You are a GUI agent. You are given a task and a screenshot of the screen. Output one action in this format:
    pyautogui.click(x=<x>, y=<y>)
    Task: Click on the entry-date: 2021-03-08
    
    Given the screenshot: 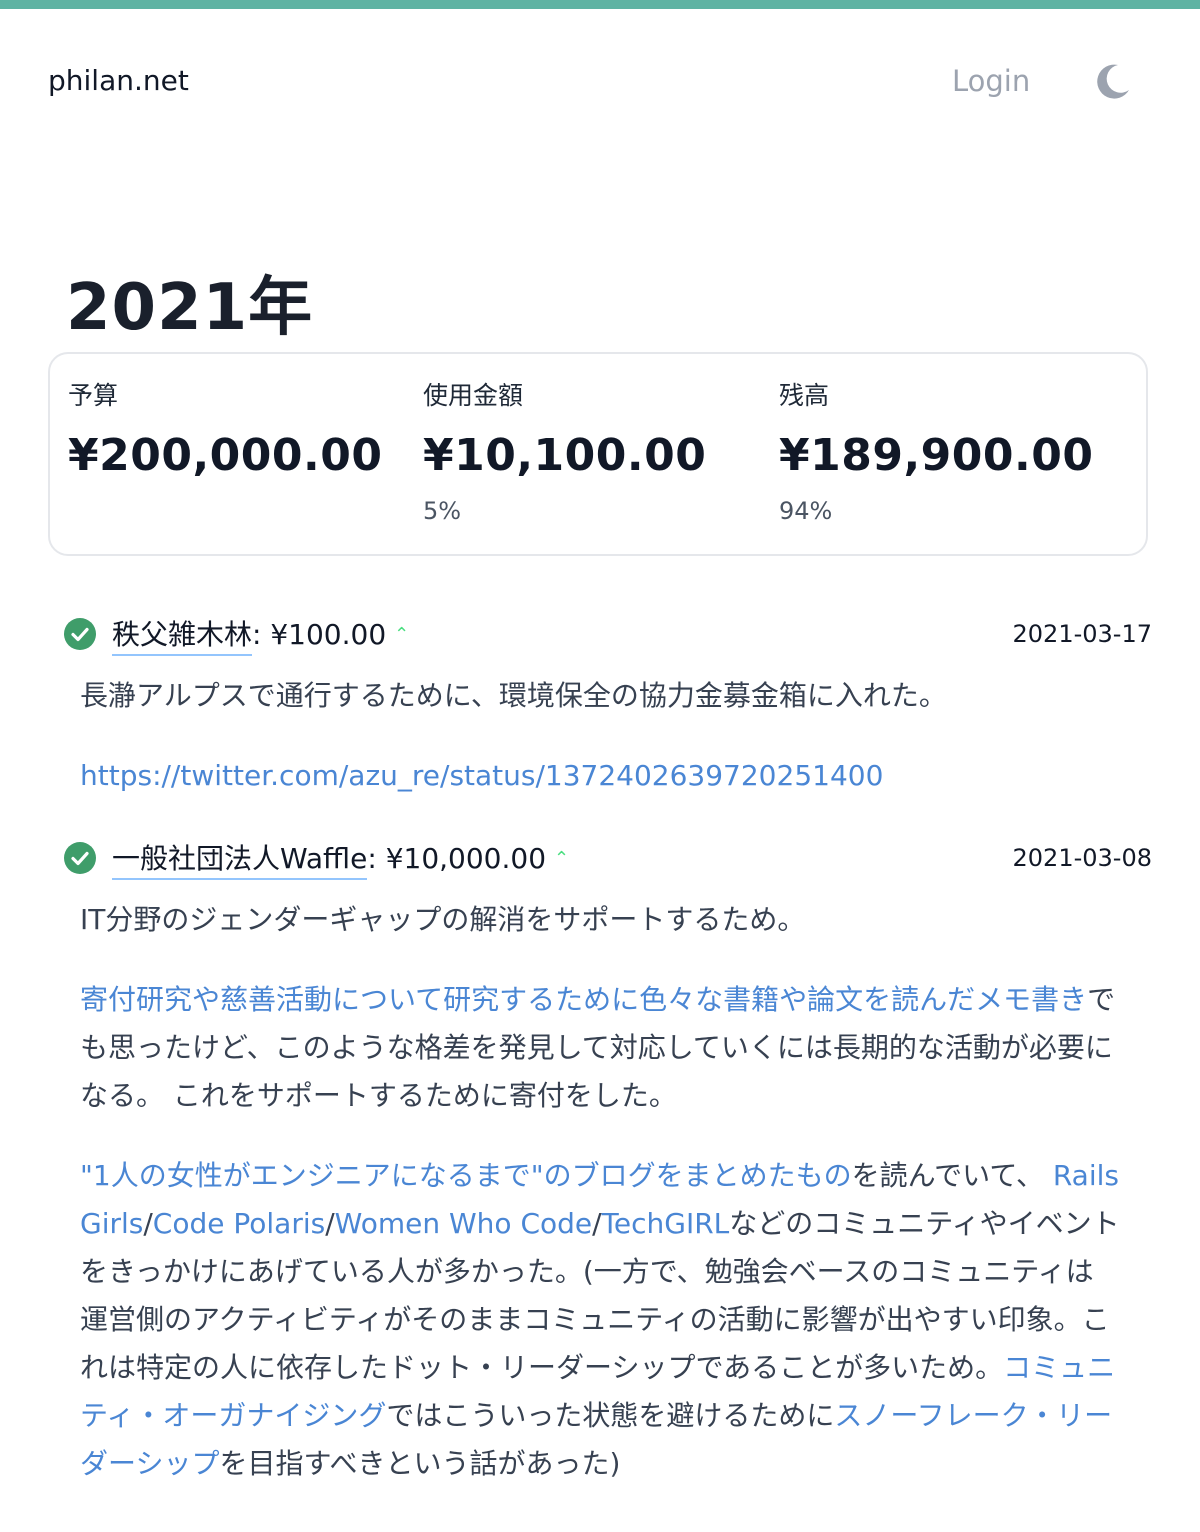 What is the action you would take?
    pyautogui.click(x=1082, y=858)
    